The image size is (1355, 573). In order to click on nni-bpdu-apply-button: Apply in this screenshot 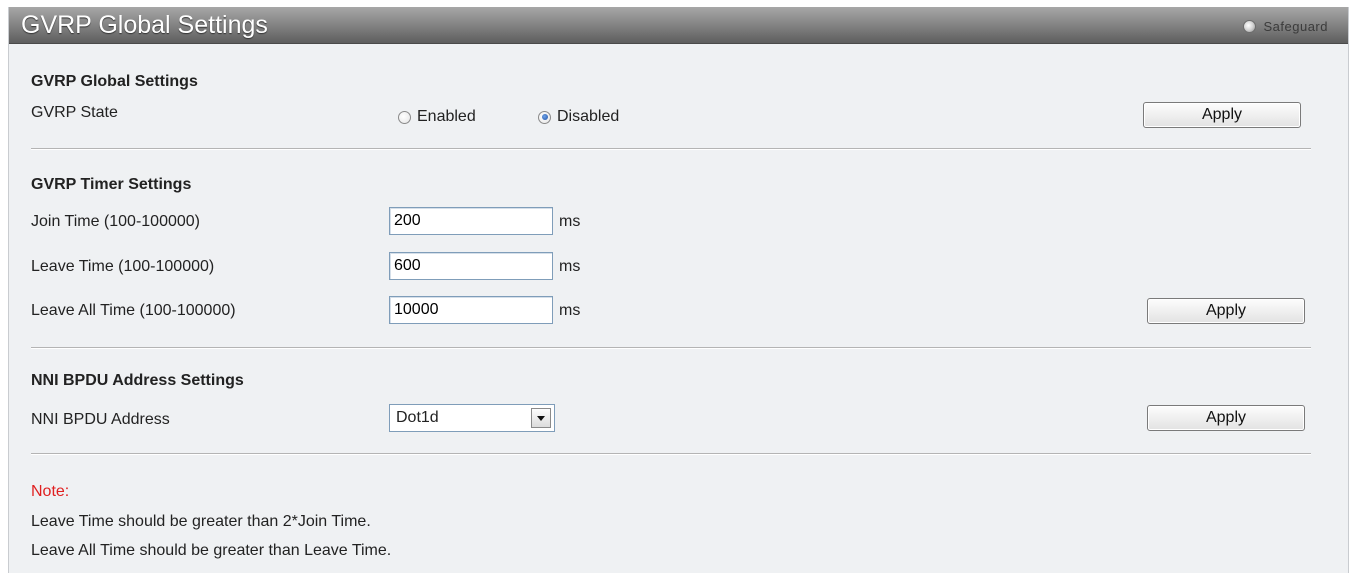, I will do `click(1226, 418)`.